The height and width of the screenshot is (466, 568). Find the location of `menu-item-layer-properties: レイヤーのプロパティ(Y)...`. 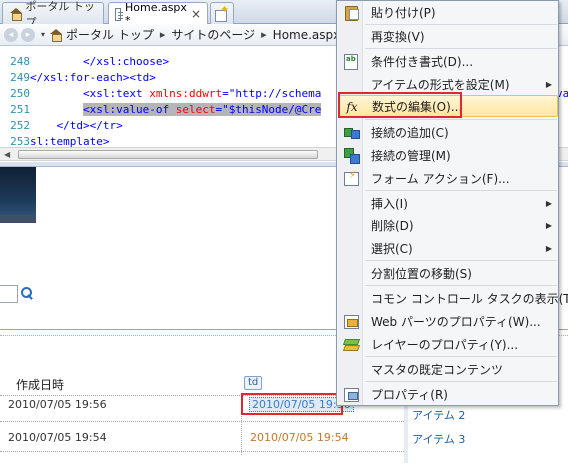

menu-item-layer-properties: レイヤーのプロパティ(Y)... is located at coordinates (448, 344).